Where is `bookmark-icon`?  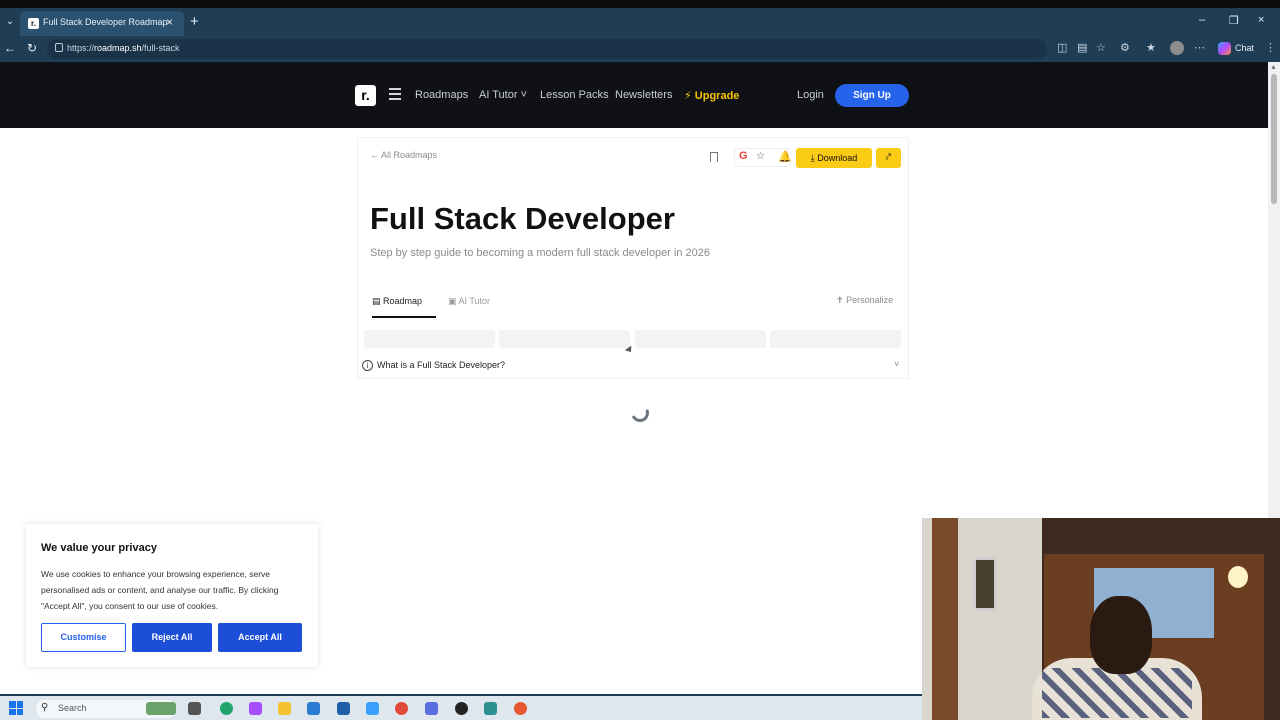 bookmark-icon is located at coordinates (714, 157).